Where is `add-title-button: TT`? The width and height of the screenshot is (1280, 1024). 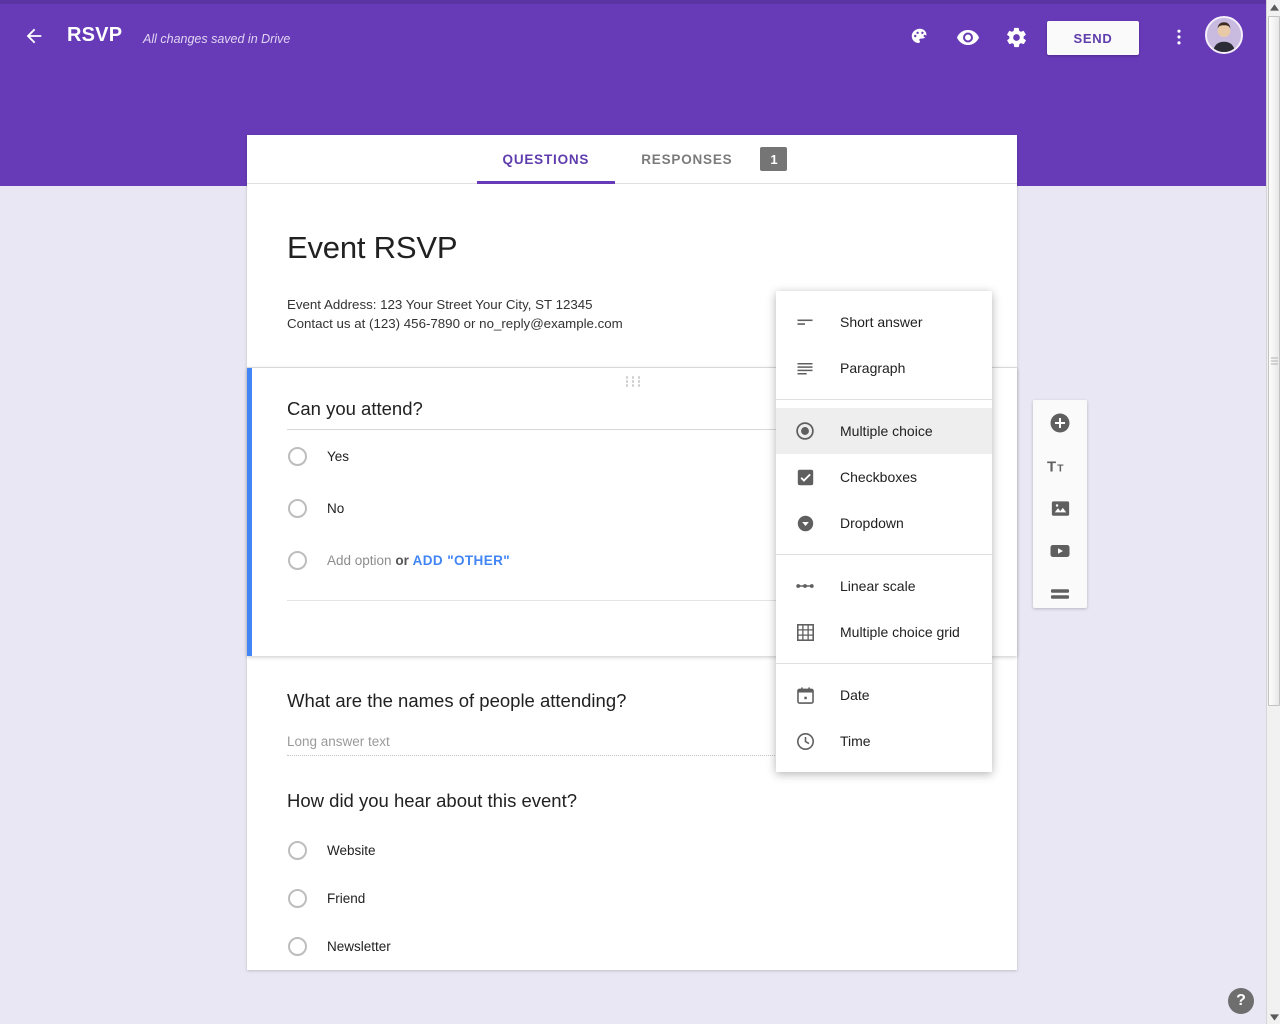 add-title-button: TT is located at coordinates (1060, 466).